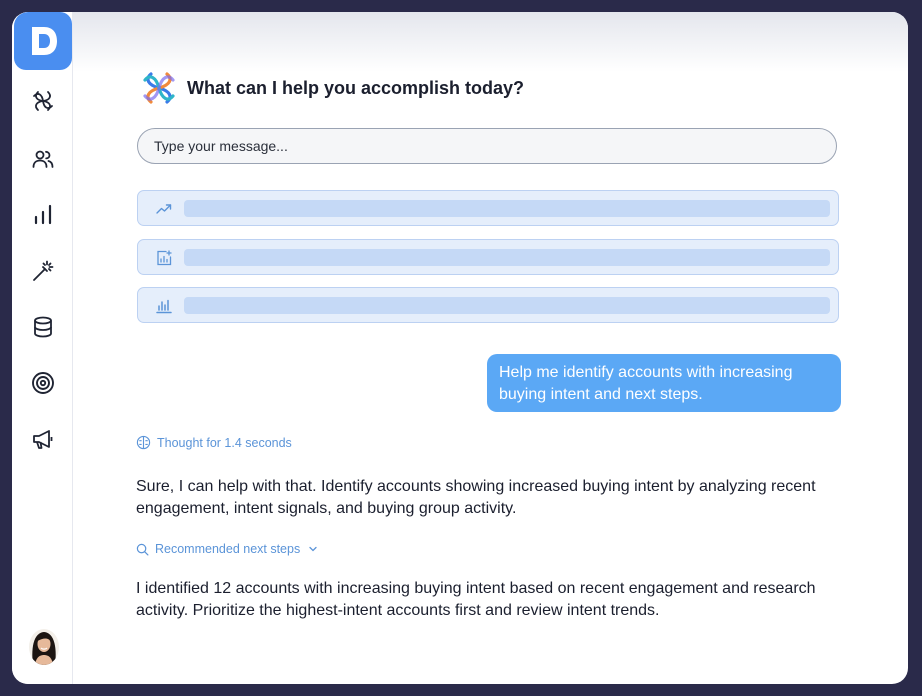 The height and width of the screenshot is (696, 922). I want to click on bar-chart-small-icon, so click(164, 306).